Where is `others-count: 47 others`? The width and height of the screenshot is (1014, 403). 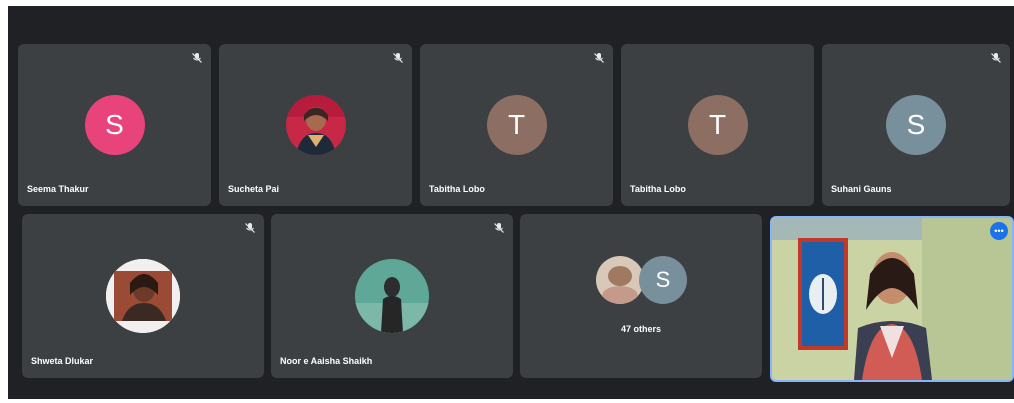
others-count: 47 others is located at coordinates (641, 329).